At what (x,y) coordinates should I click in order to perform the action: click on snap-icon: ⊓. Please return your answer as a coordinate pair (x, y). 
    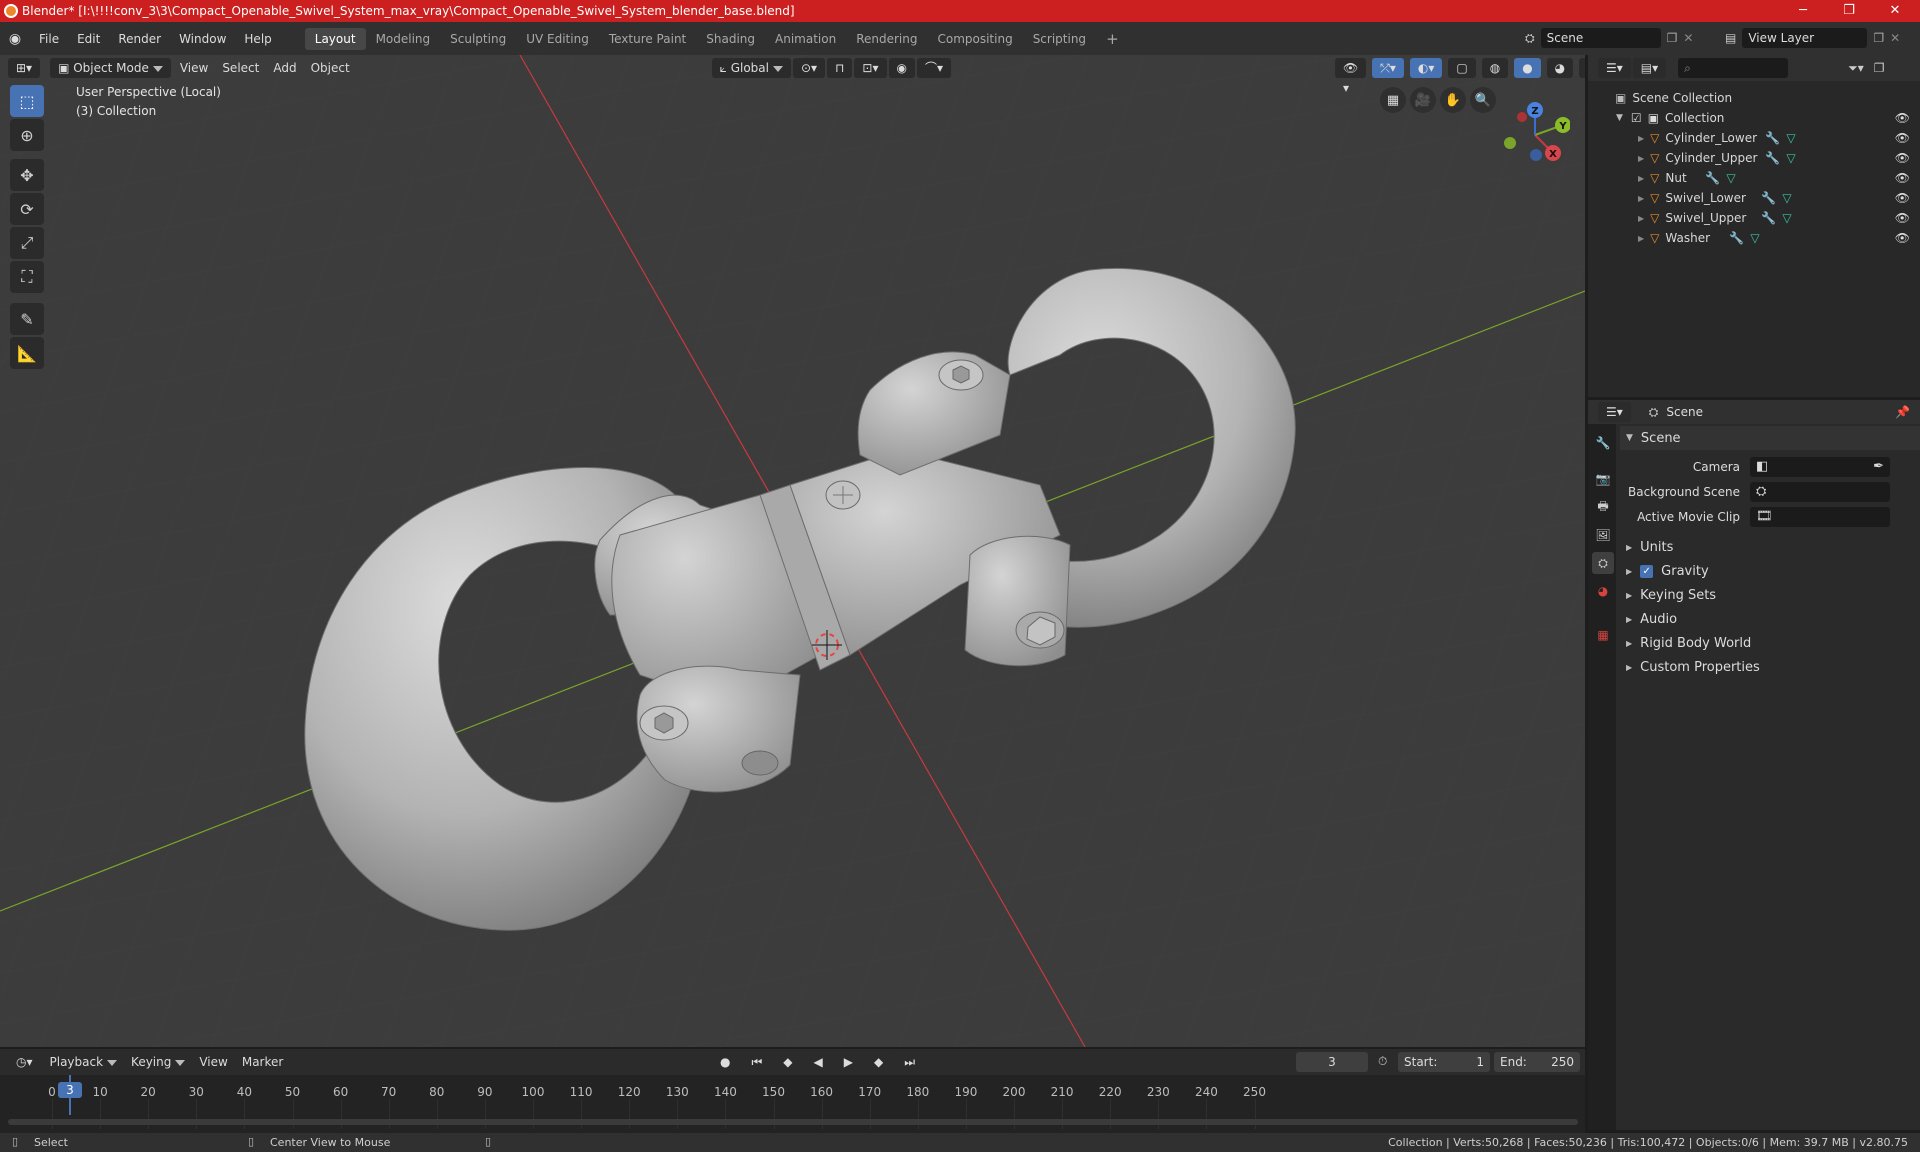
    Looking at the image, I should click on (840, 68).